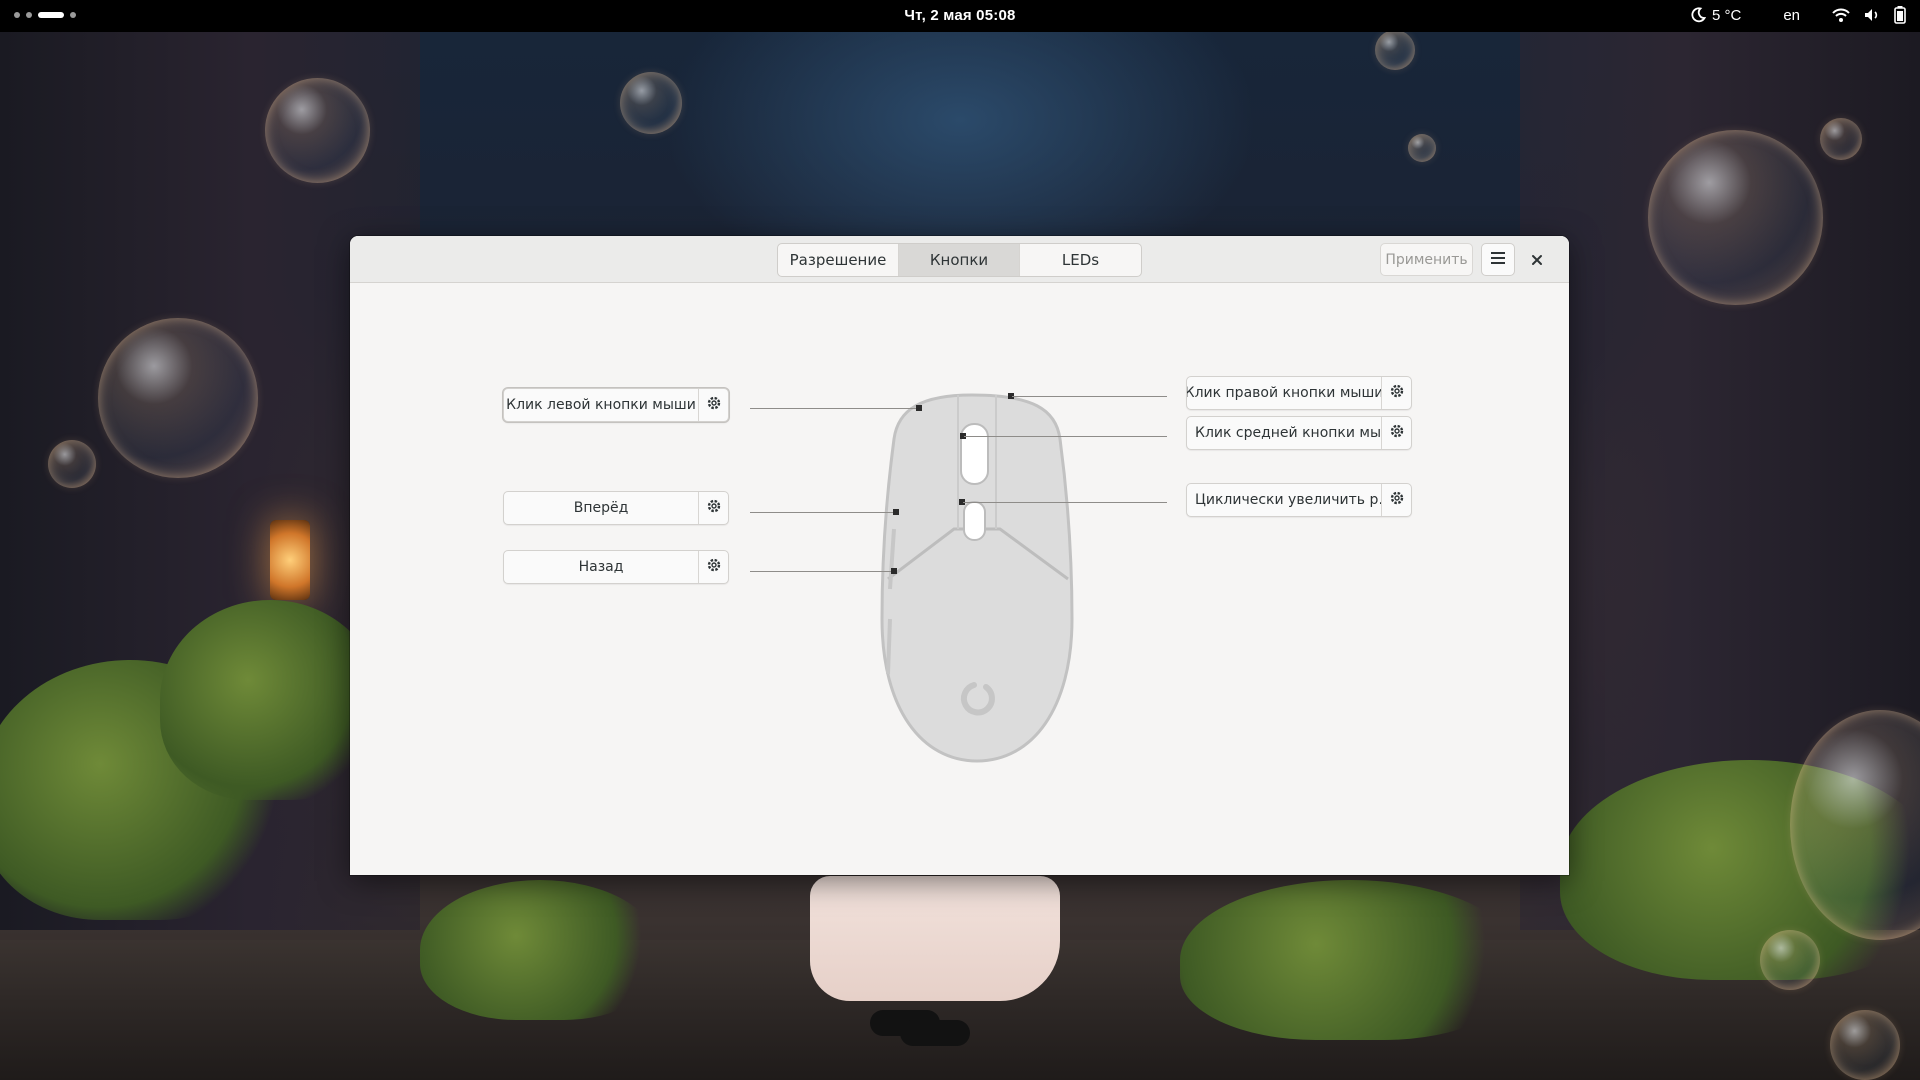 This screenshot has height=1080, width=1920. Describe the element at coordinates (1841, 15) in the screenshot. I see `wifi-icon` at that location.